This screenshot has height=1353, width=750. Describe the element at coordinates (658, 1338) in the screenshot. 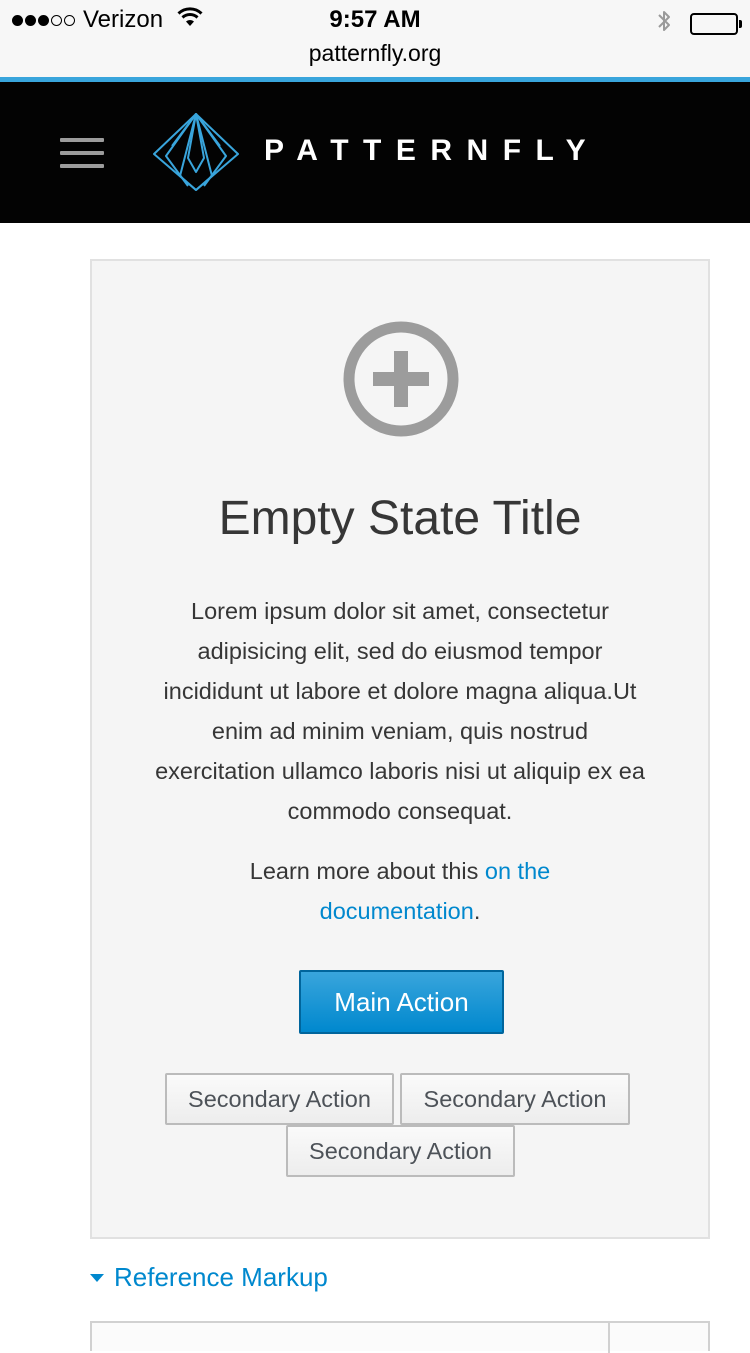

I see `copy-tab` at that location.